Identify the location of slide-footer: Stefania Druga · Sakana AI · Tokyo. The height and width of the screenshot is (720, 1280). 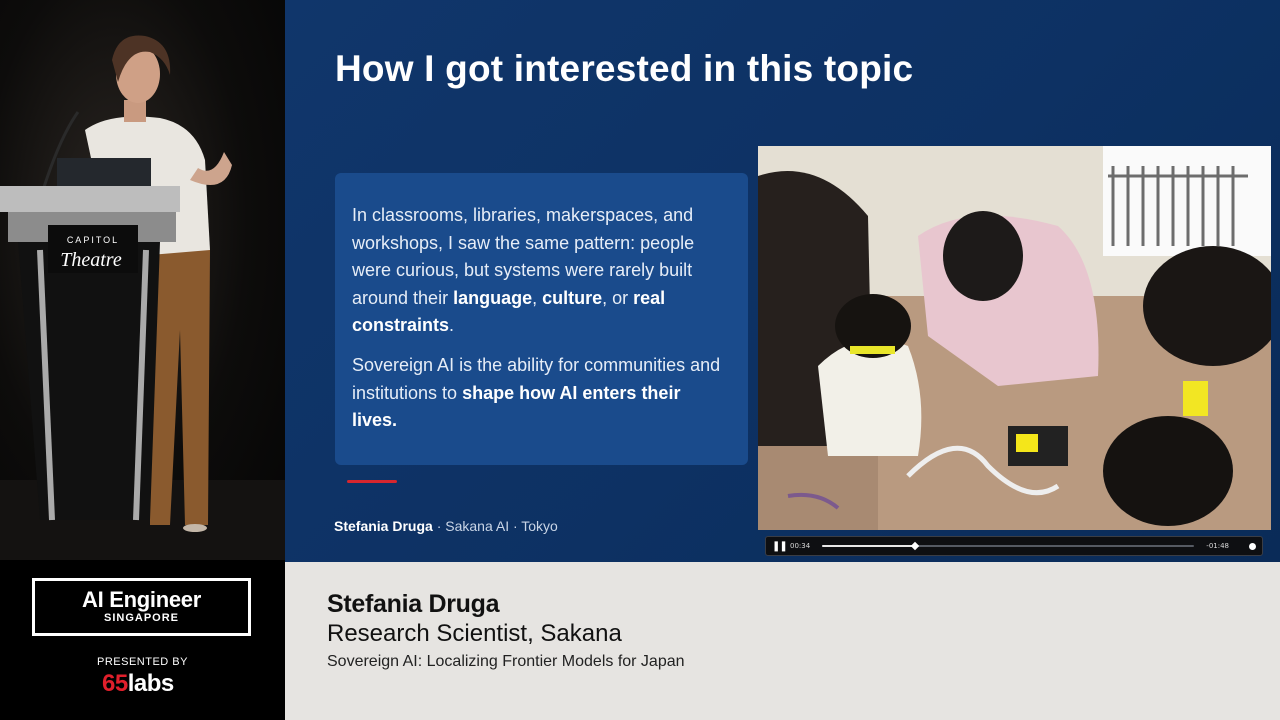
(446, 526).